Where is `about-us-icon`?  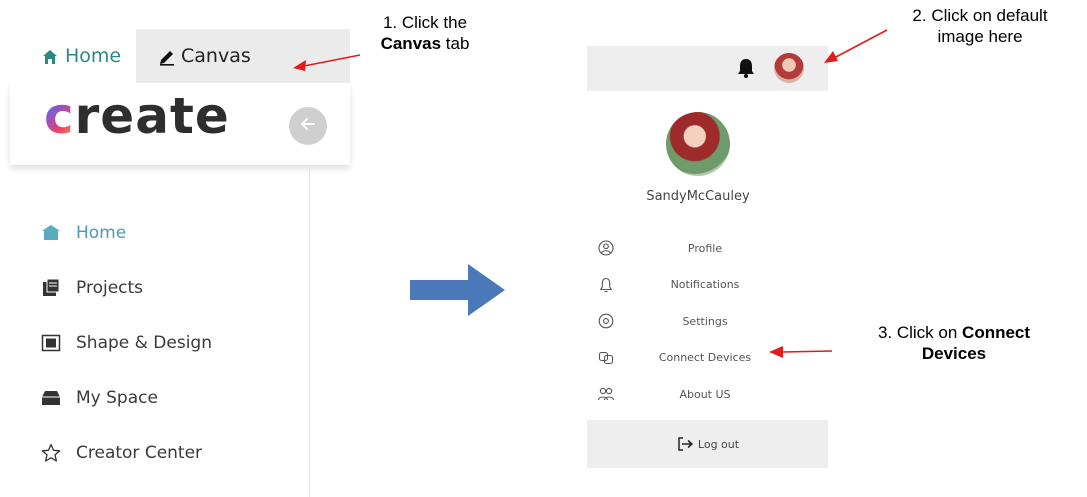
about-us-icon is located at coordinates (606, 394).